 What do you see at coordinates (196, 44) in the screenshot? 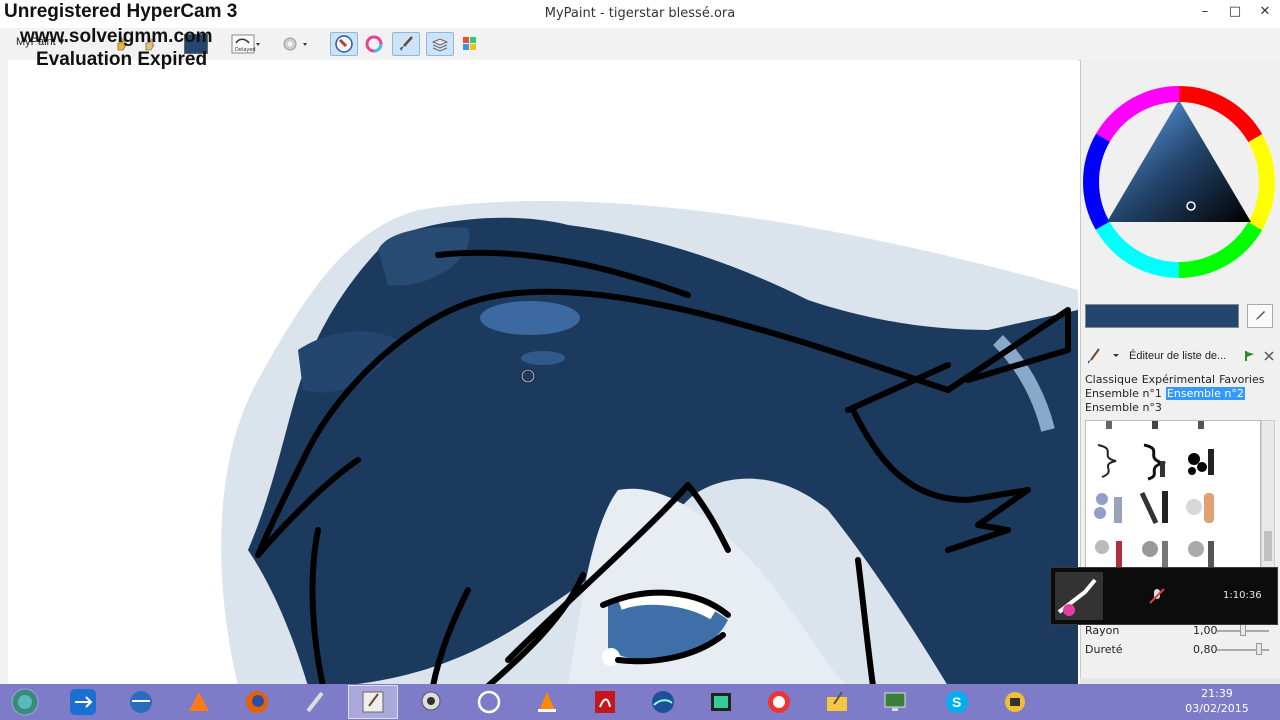
I see `color-swatch-icon` at bounding box center [196, 44].